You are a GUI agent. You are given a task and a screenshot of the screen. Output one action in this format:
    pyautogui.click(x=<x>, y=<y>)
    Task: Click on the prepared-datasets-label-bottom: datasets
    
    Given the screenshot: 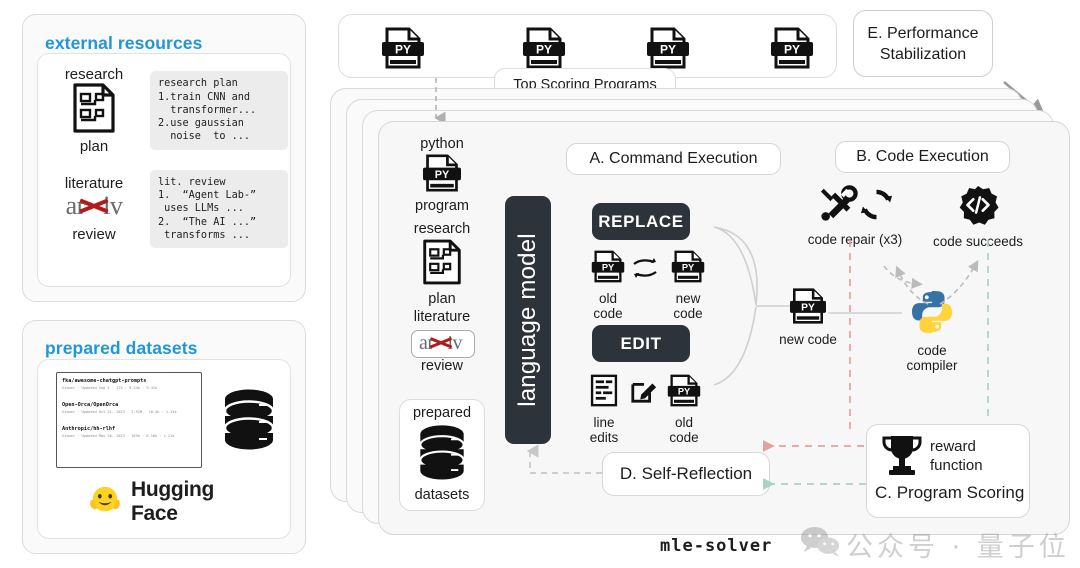 What is the action you would take?
    pyautogui.click(x=442, y=495)
    